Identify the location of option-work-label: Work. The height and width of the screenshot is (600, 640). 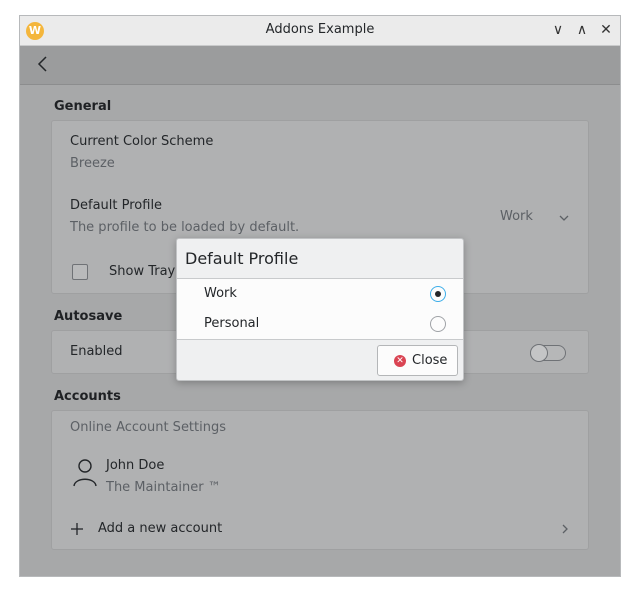
(220, 293).